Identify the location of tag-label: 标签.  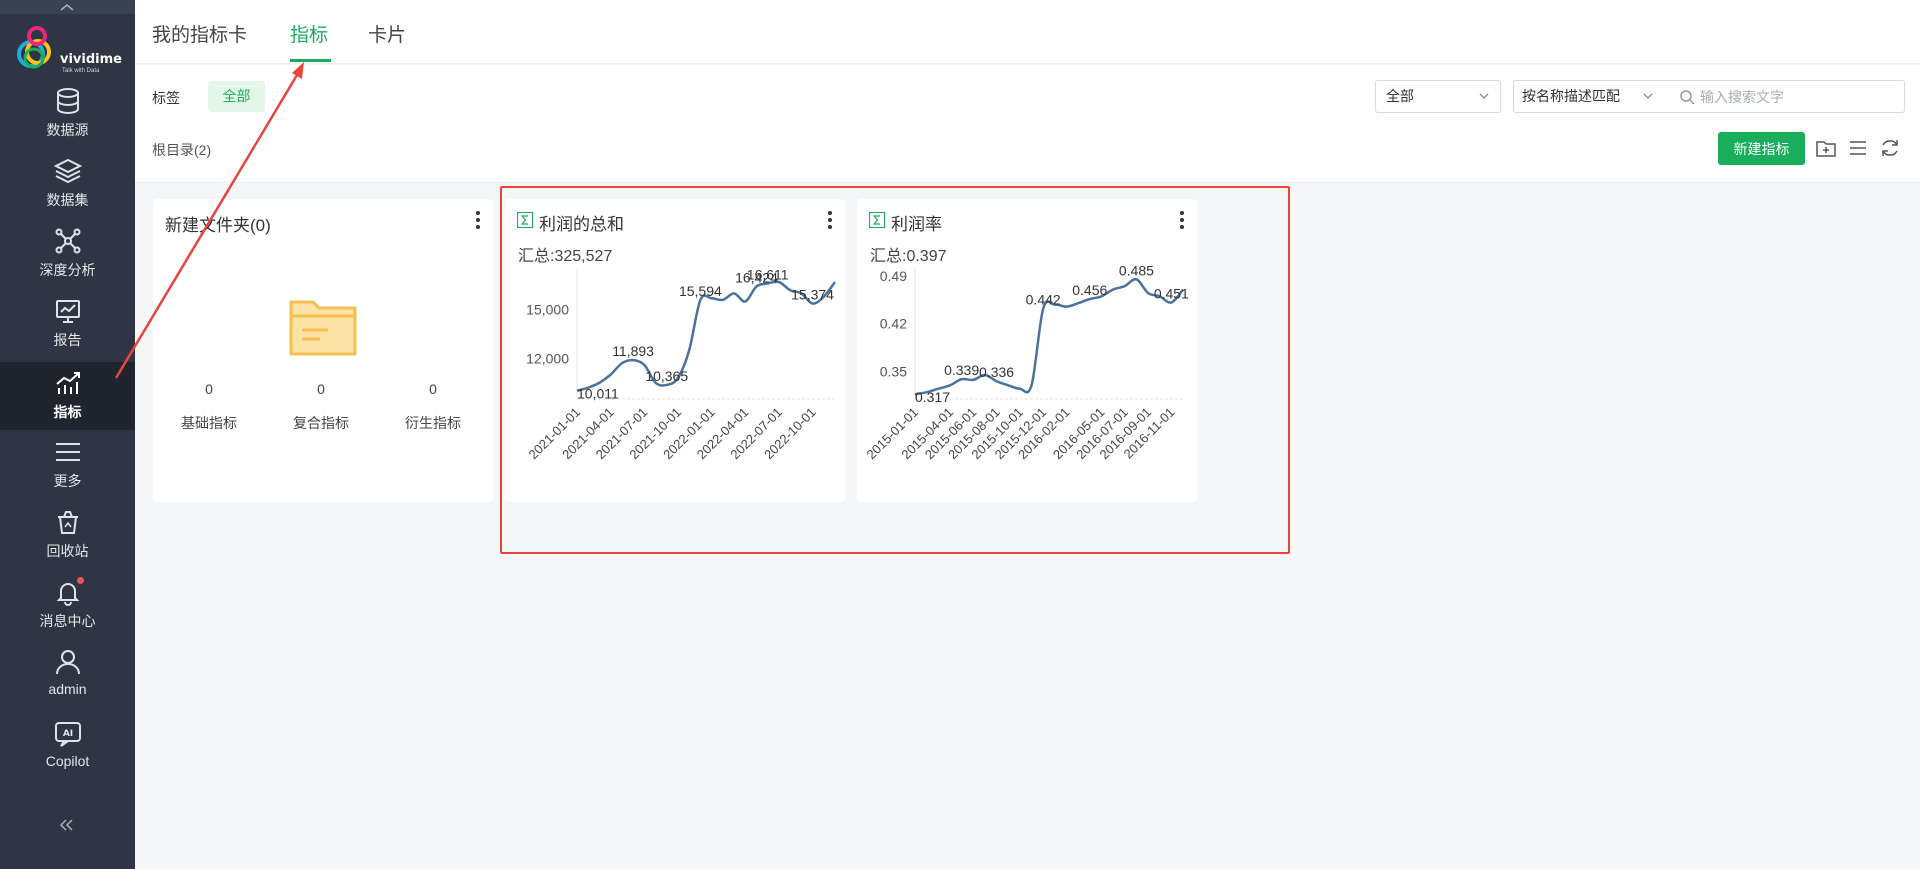
(166, 98).